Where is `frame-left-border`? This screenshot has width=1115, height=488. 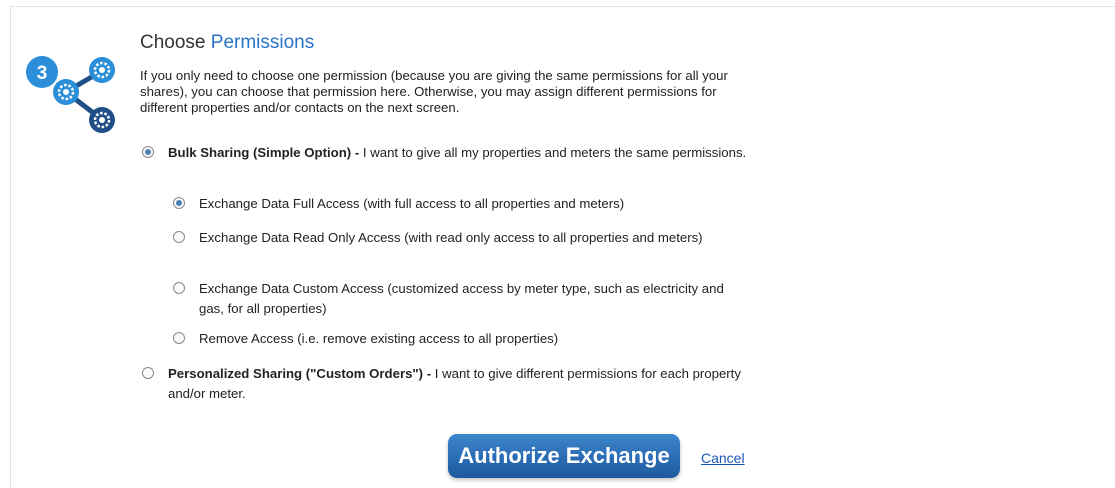 frame-left-border is located at coordinates (10, 247).